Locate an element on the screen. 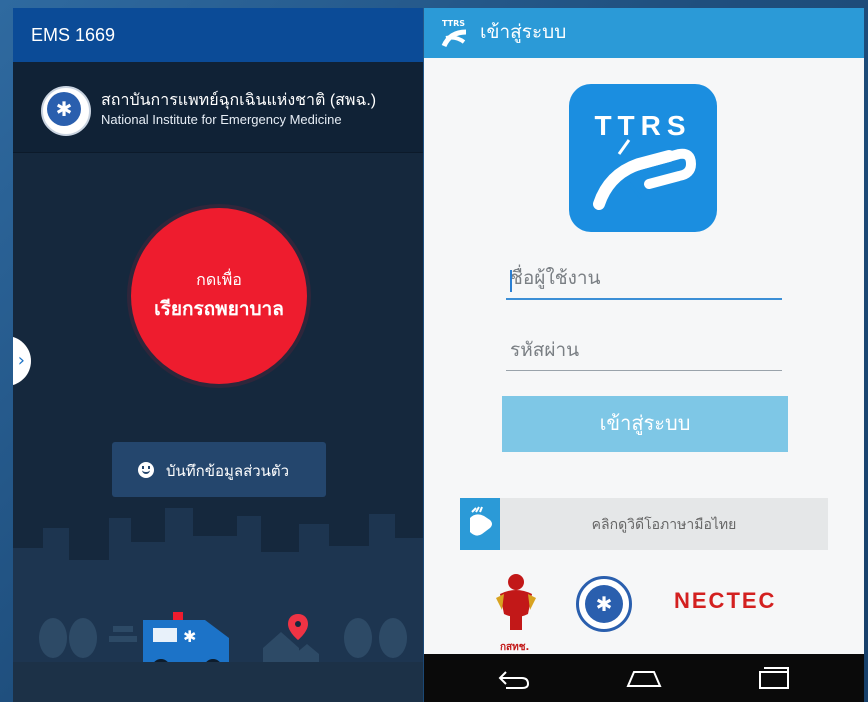 This screenshot has height=702, width=868. text-caret is located at coordinates (511, 281).